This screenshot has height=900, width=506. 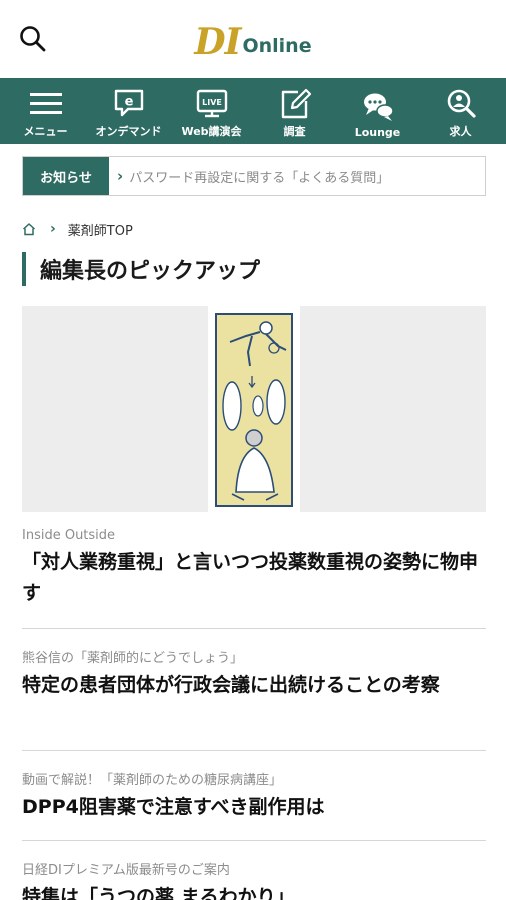 I want to click on article-title: 特定の患者団体が行政会議に出続けることの考察, so click(x=254, y=685).